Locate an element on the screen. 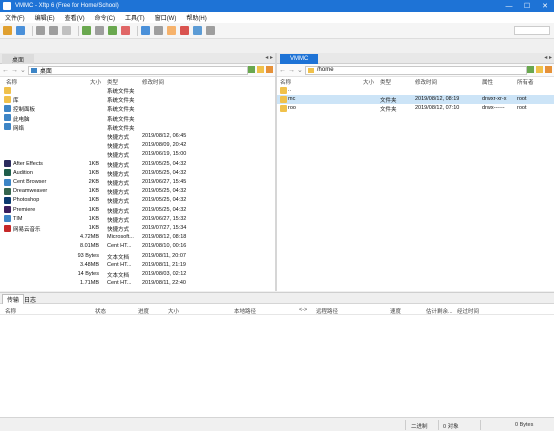  open-session-icon is located at coordinates (20, 30).